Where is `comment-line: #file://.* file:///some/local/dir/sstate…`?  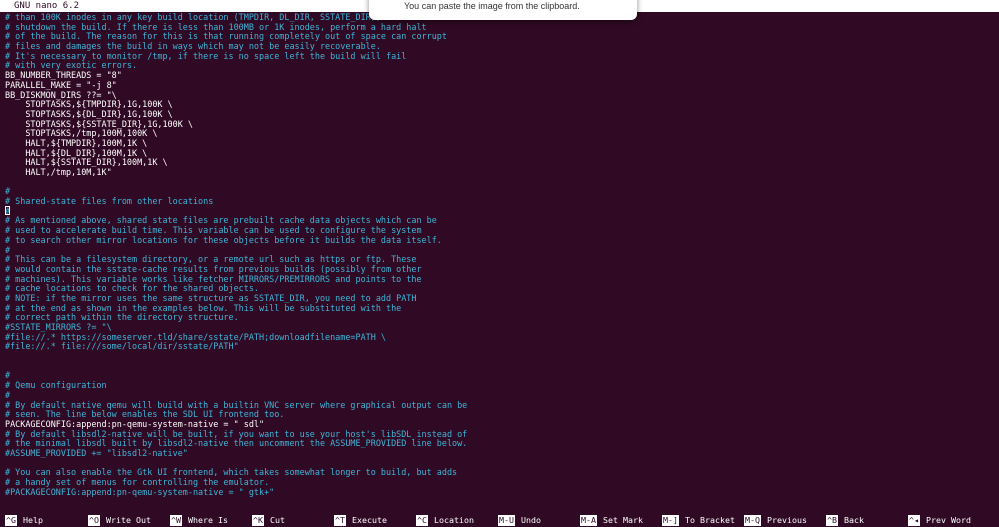
comment-line: #file://.* file:///some/local/dir/sstate… is located at coordinates (122, 346).